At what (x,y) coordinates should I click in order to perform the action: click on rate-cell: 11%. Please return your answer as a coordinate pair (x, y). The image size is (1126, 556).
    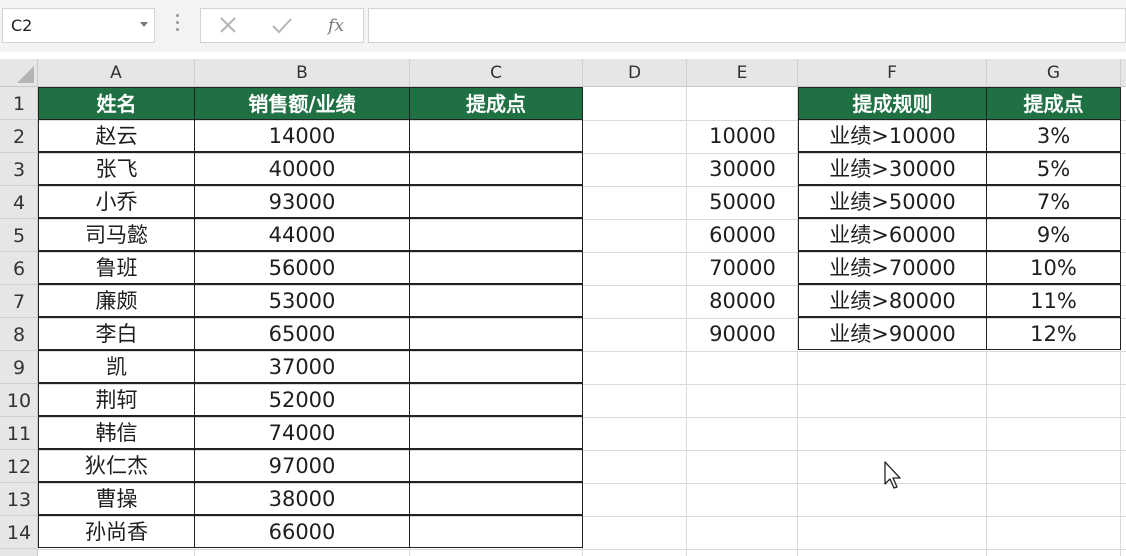
    Looking at the image, I should click on (1053, 300).